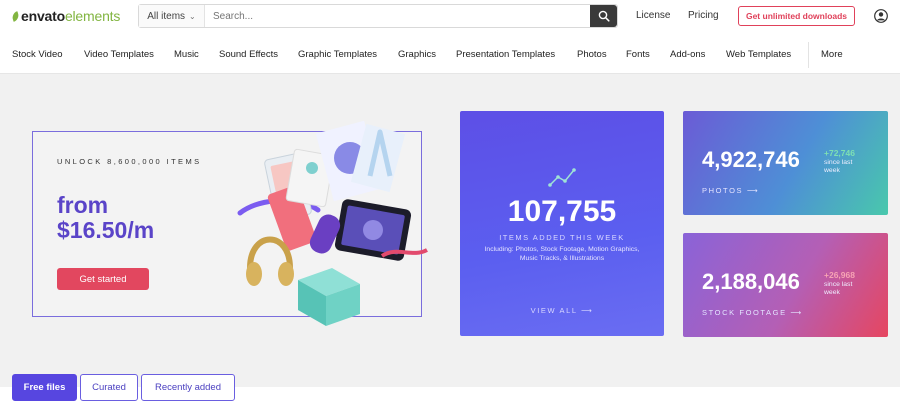 This screenshot has width=900, height=409. Describe the element at coordinates (562, 310) in the screenshot. I see `view-all-link: VIEW ALL ⟶` at that location.